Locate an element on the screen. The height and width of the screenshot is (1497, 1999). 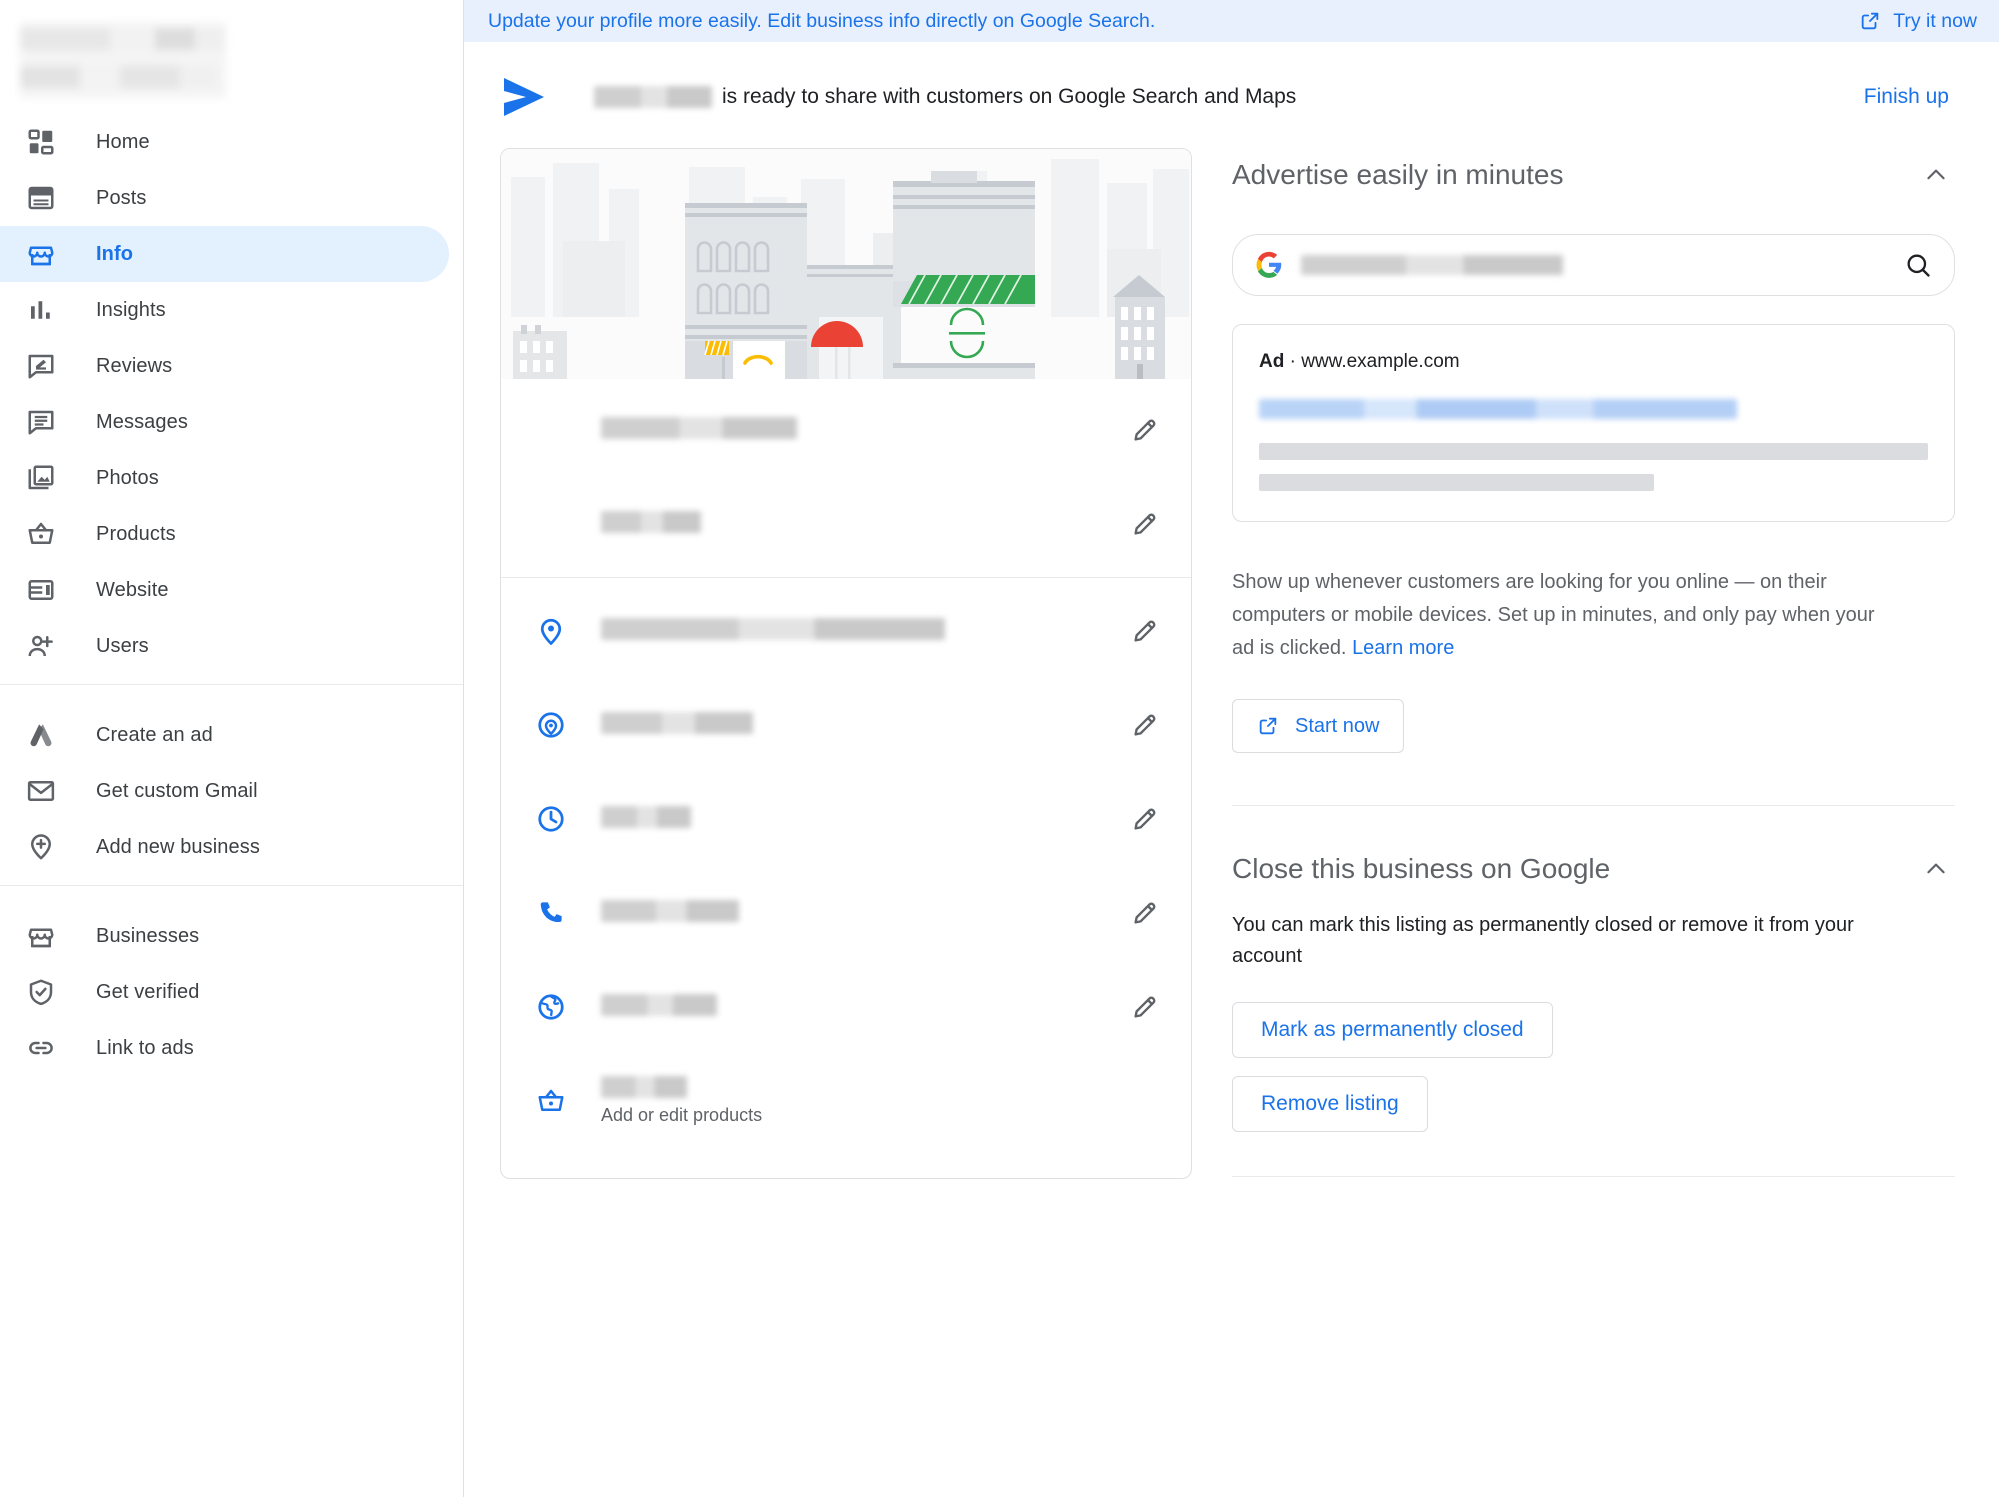
advertise-panel-header: Advertise easily in minutes is located at coordinates (1593, 175).